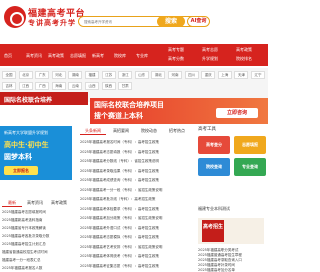  I want to click on news-item: 2025年福建高考批次线（专科）：高考招生政策, so click(134, 199).